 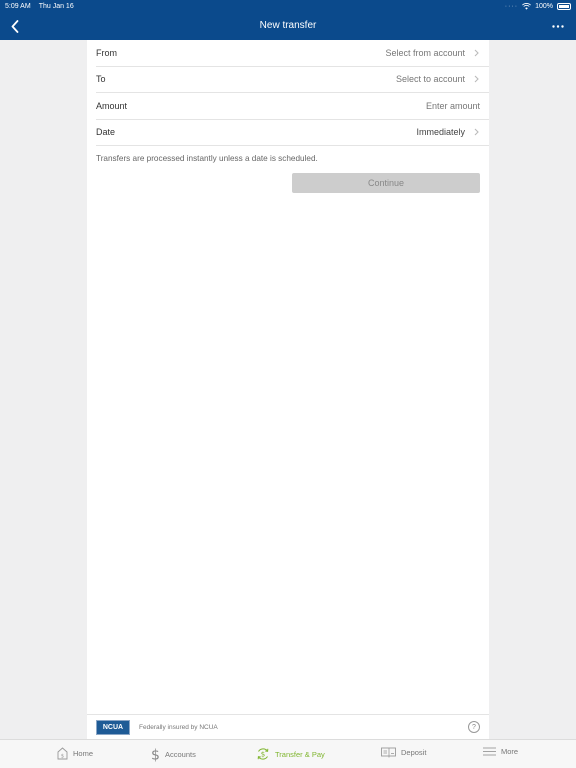 I want to click on footer: NCUA Federally insured by NCUA ?, so click(x=288, y=726).